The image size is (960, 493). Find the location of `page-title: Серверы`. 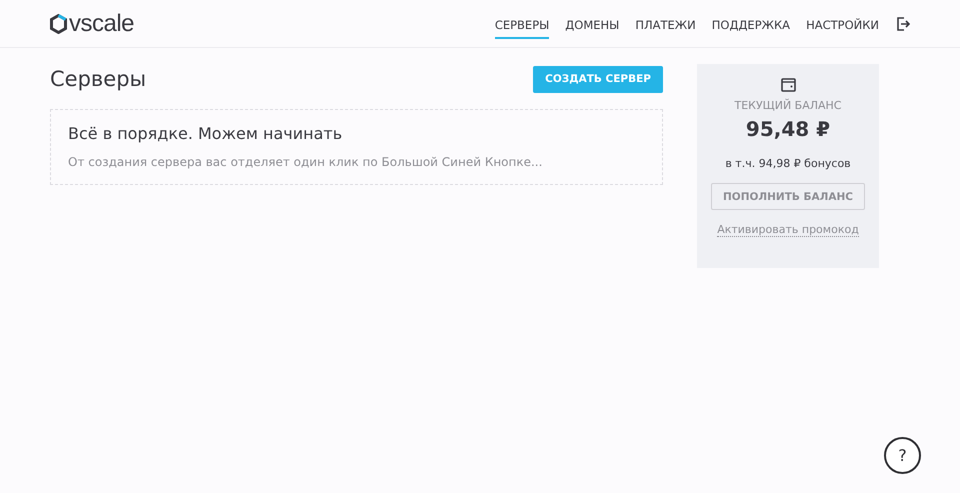

page-title: Серверы is located at coordinates (98, 79).